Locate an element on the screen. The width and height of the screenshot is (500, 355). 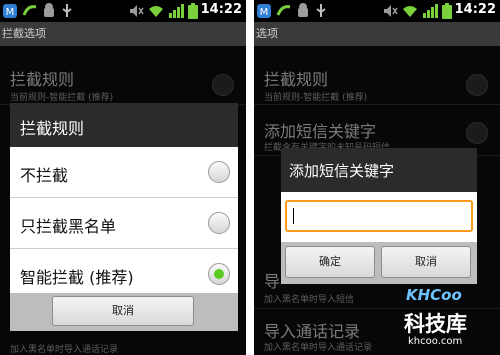
watermark-brand: KHCoo is located at coordinates (434, 295).